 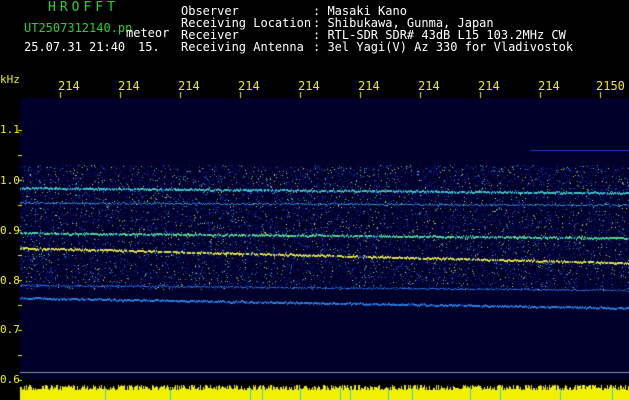 I want to click on file-name: UT2507312140.pn, so click(x=78, y=28).